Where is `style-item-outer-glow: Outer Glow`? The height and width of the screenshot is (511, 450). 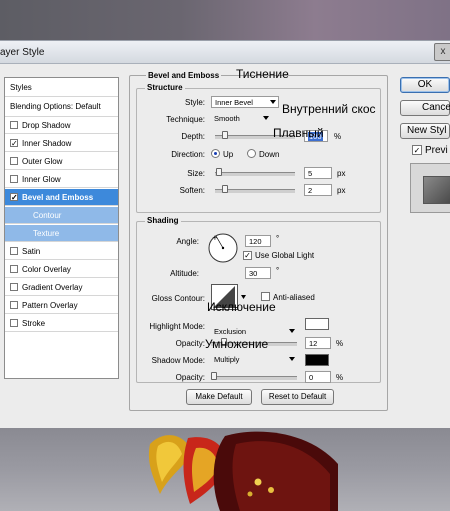
style-item-outer-glow: Outer Glow is located at coordinates (61, 161).